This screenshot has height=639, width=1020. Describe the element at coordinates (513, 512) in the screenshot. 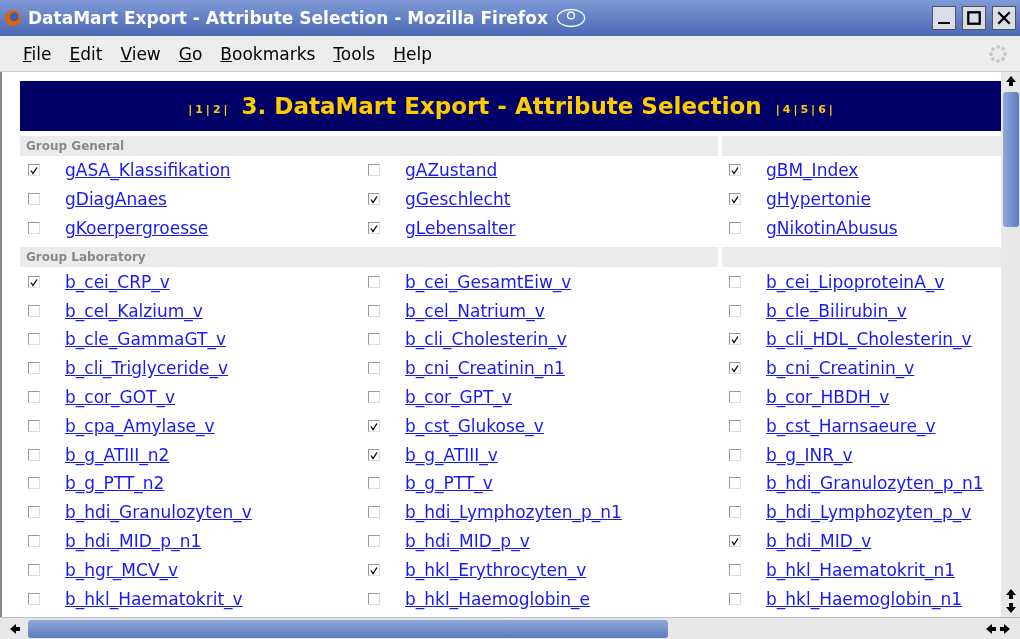

I see `attribute-link: b_hdi_Lymphozyten_p_n1` at that location.